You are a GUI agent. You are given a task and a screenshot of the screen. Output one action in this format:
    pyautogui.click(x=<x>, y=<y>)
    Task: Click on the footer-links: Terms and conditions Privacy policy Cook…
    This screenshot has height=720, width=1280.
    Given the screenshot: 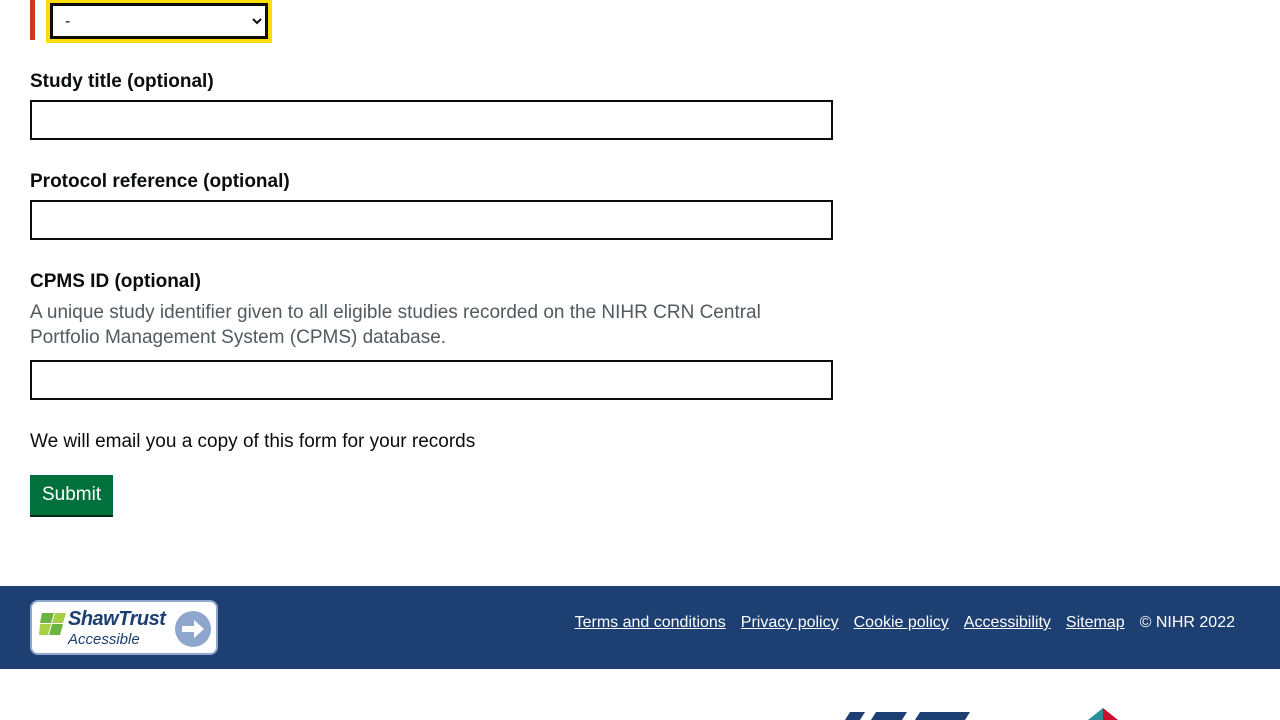 What is the action you would take?
    pyautogui.click(x=905, y=623)
    